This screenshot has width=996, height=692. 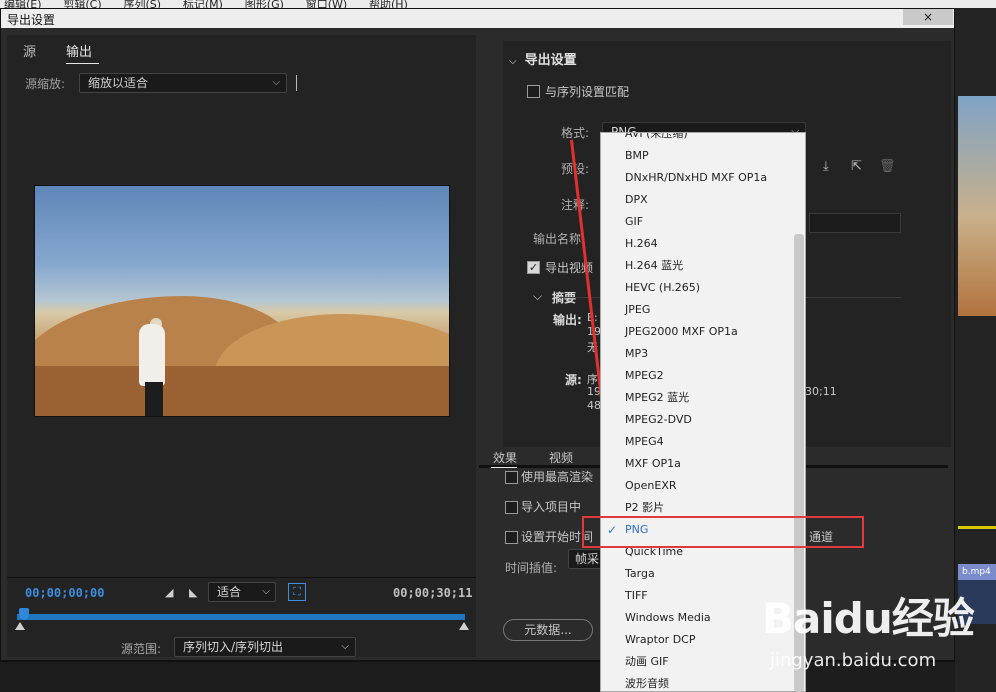 I want to click on background-clip: b.mp4, so click(x=977, y=572).